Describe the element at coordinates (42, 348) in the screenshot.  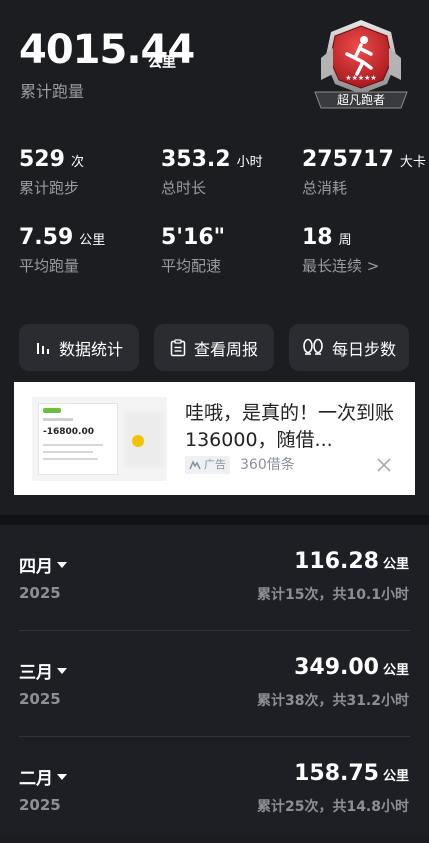
I see `bar-chart-icon` at that location.